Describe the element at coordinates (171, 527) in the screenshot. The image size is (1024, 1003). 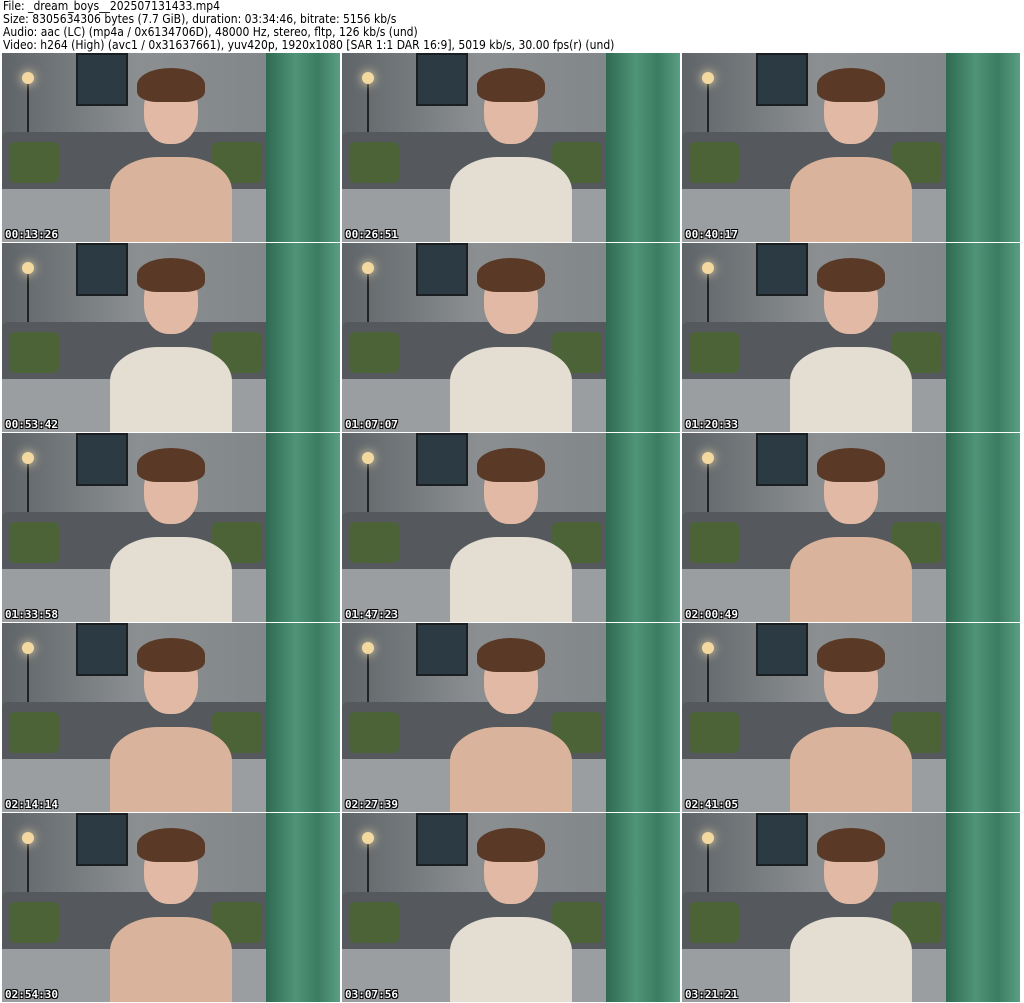
I see `thumbnail: 01:33:58` at that location.